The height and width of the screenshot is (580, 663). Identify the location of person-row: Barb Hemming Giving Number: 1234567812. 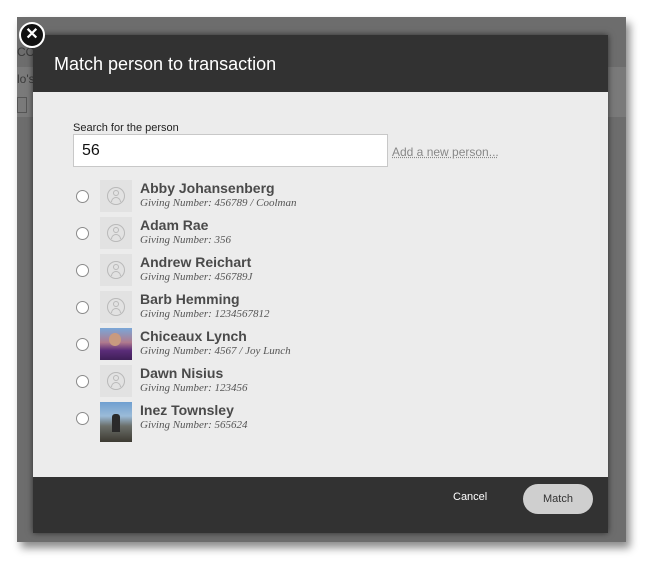
(320, 309).